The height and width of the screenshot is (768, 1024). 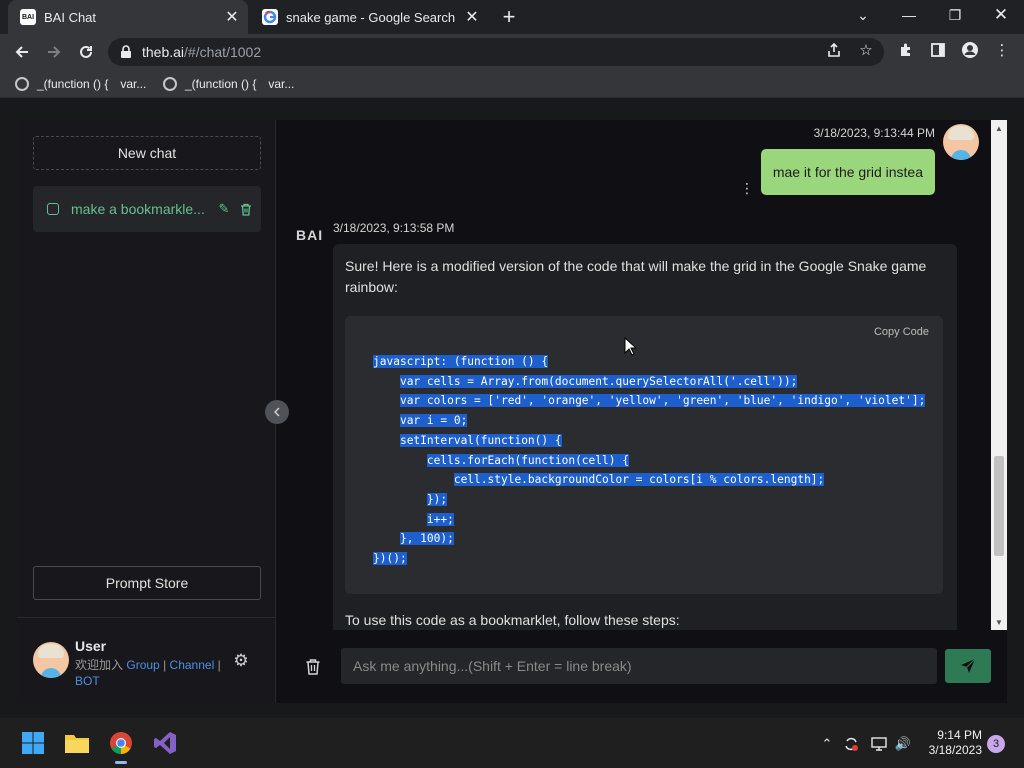 What do you see at coordinates (22, 52) in the screenshot?
I see `back-icon` at bounding box center [22, 52].